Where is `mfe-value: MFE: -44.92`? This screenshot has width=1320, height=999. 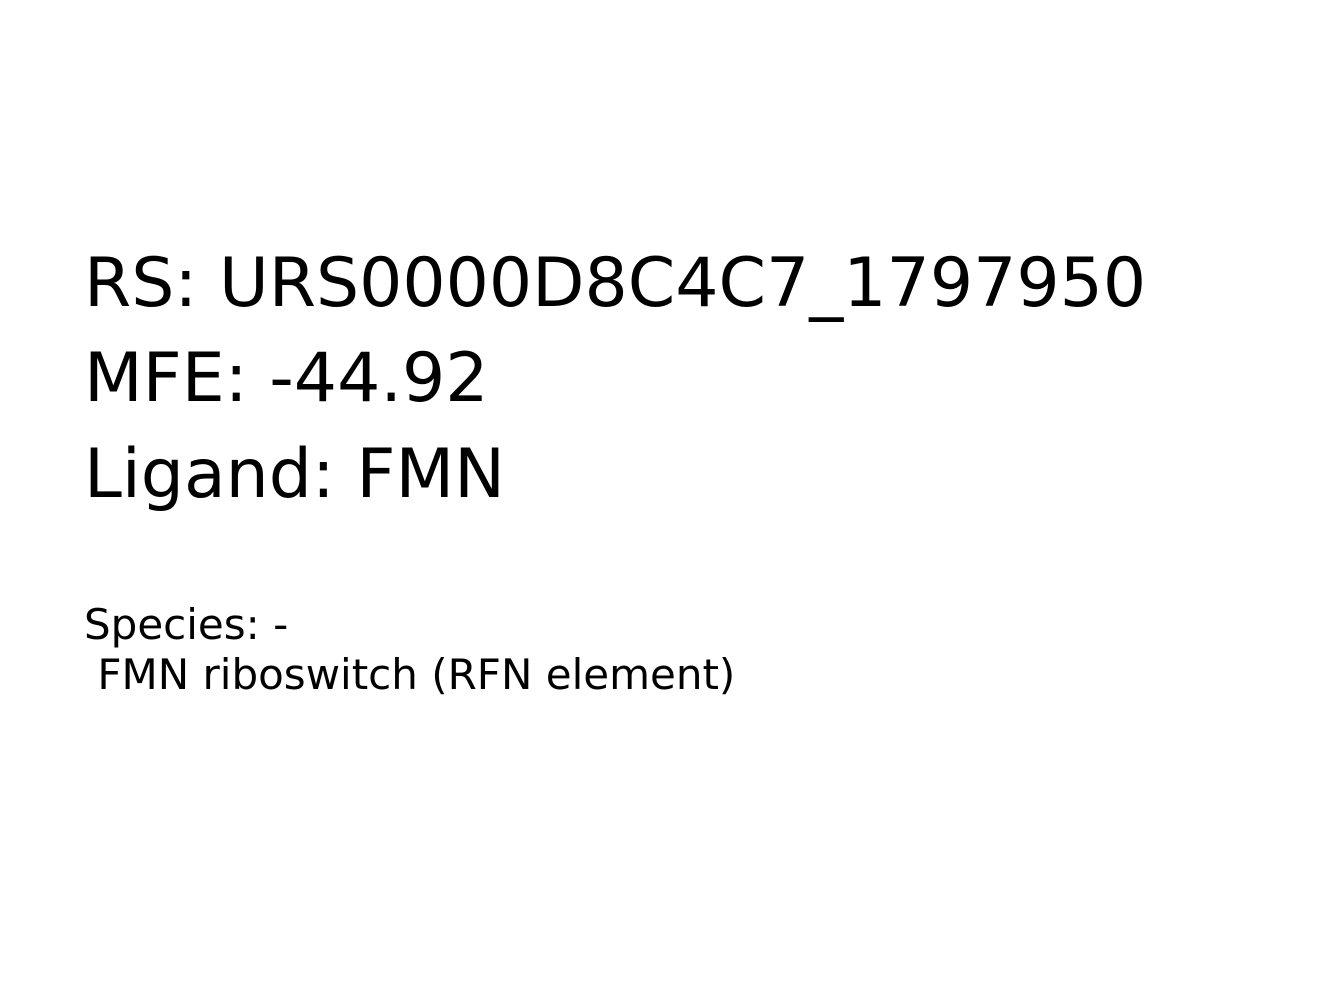
mfe-value: MFE: -44.92 is located at coordinates (286, 378).